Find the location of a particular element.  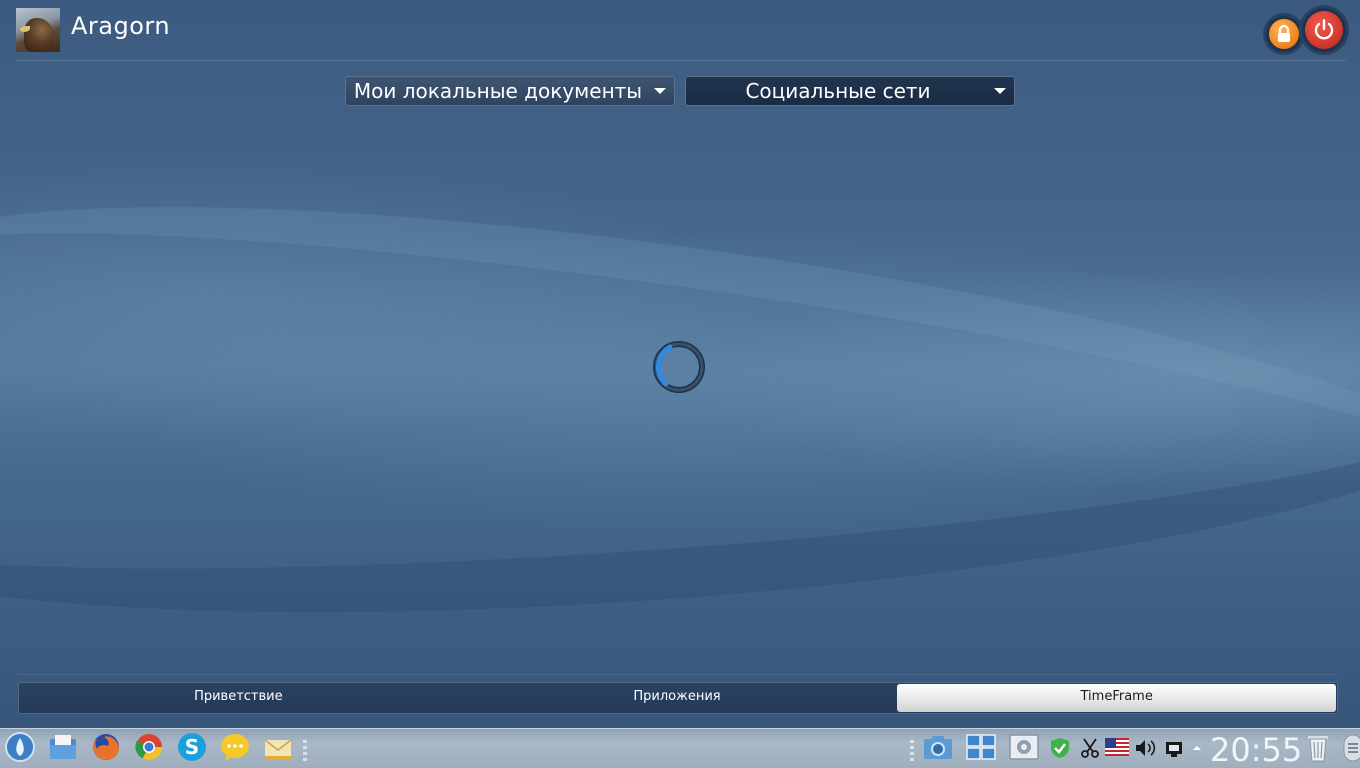

keyboard-layout-us-flag-icon is located at coordinates (1117, 748).